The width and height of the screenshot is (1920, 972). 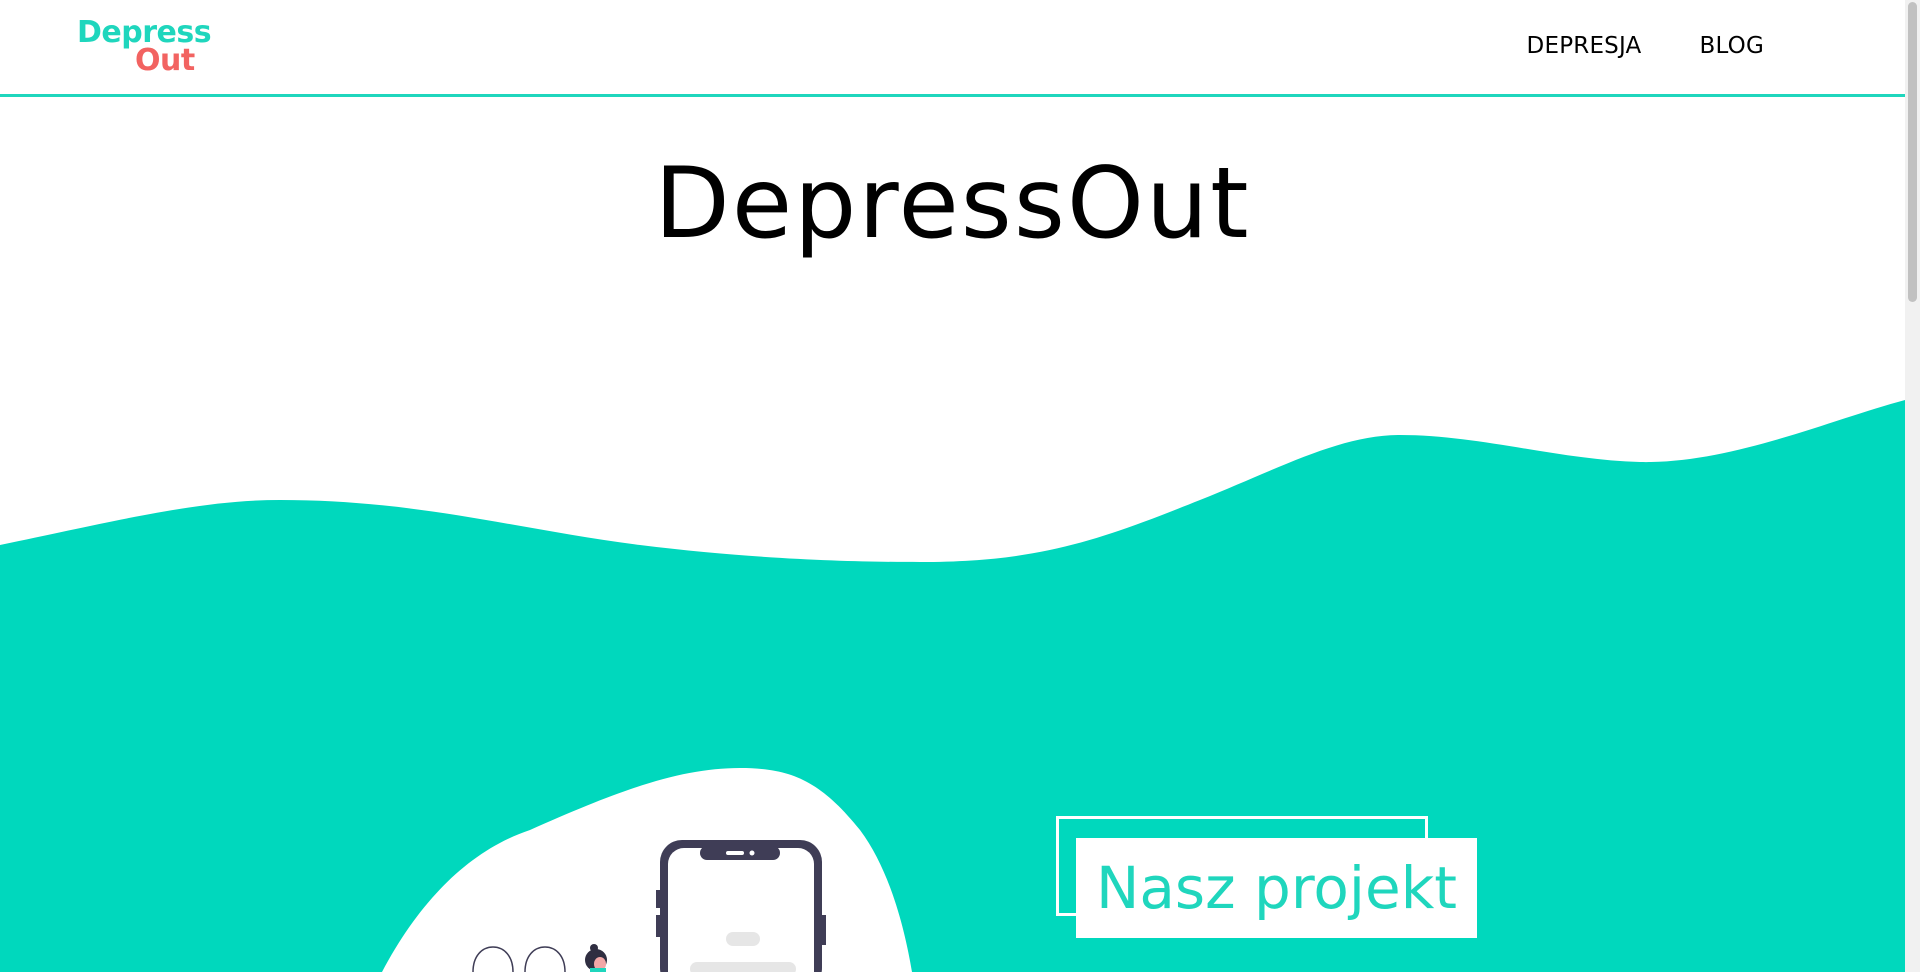 I want to click on nav-link-blog: BLOG, so click(x=1732, y=46).